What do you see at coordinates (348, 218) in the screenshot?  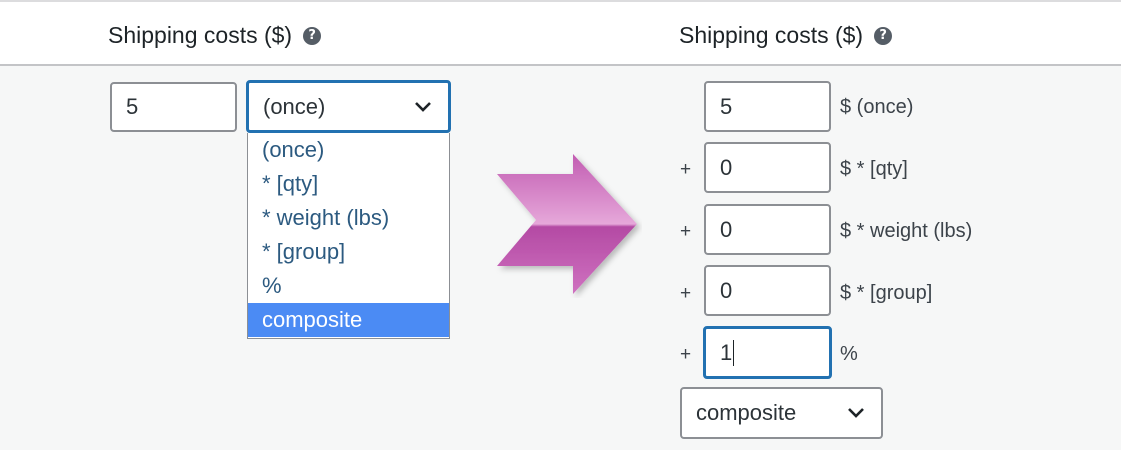 I see `option-weight: * weight (lbs)` at bounding box center [348, 218].